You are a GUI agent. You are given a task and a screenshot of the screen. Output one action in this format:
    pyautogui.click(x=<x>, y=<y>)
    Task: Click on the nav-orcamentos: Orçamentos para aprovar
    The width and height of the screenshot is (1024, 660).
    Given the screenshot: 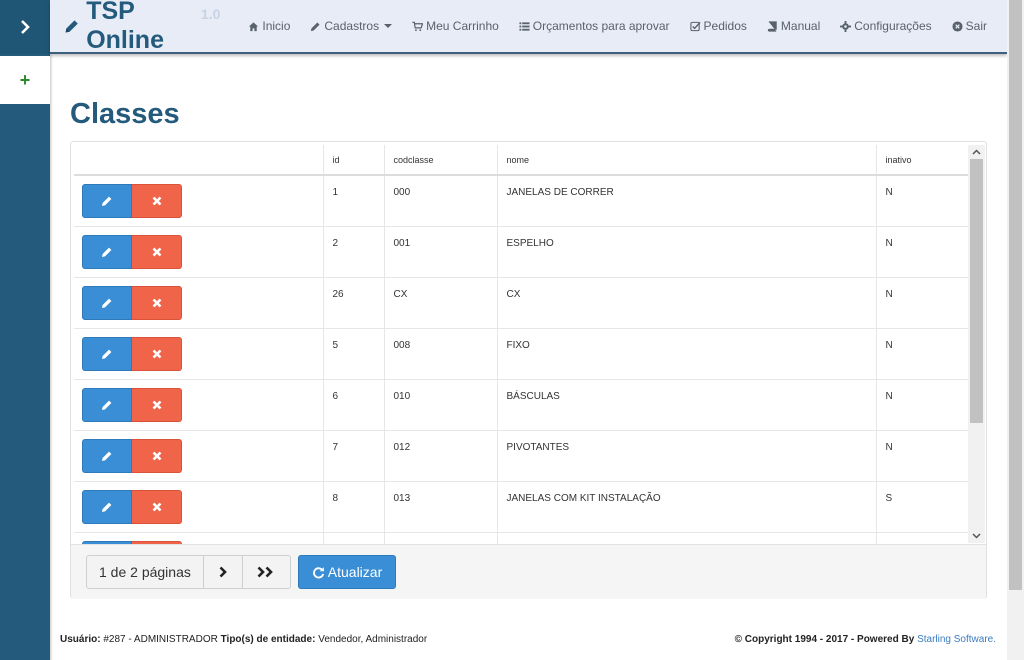 What is the action you would take?
    pyautogui.click(x=594, y=26)
    